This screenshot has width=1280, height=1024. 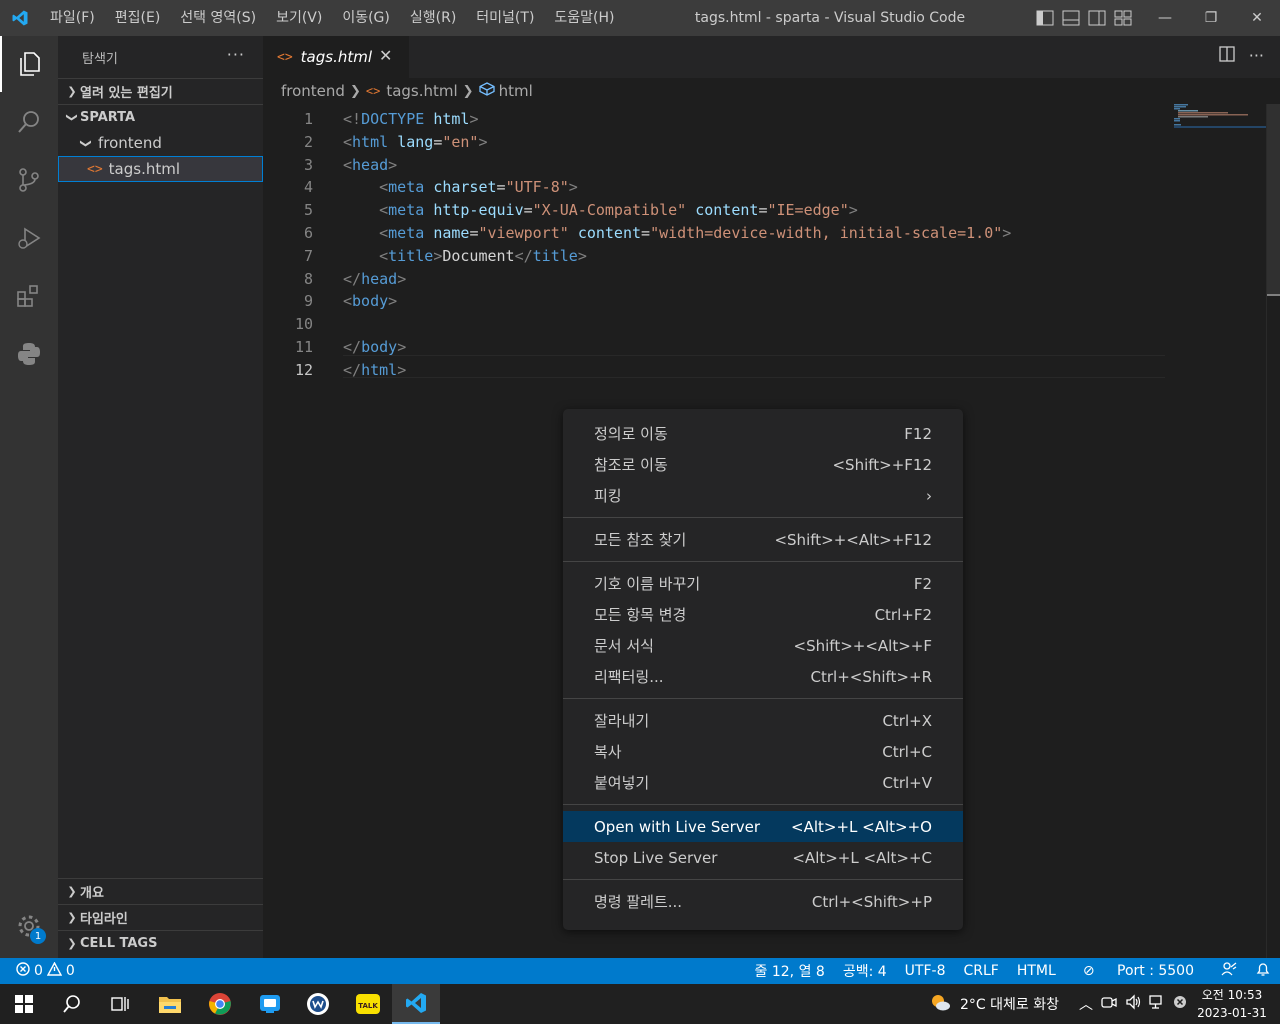 I want to click on source-control-icon, so click(x=29, y=180).